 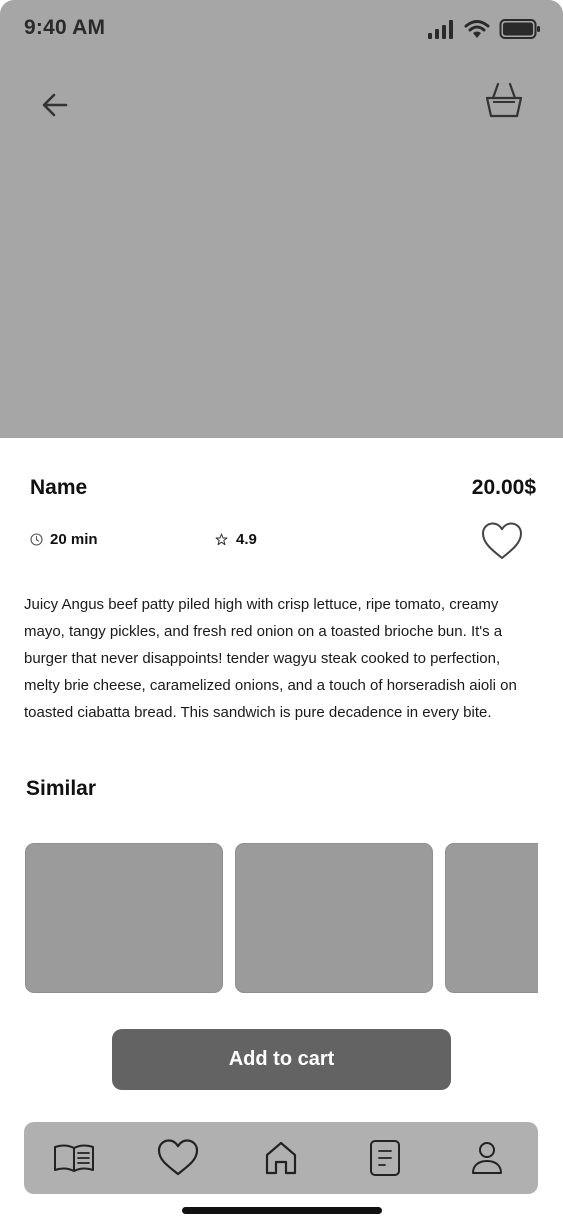 I want to click on status-icons, so click(x=484, y=29).